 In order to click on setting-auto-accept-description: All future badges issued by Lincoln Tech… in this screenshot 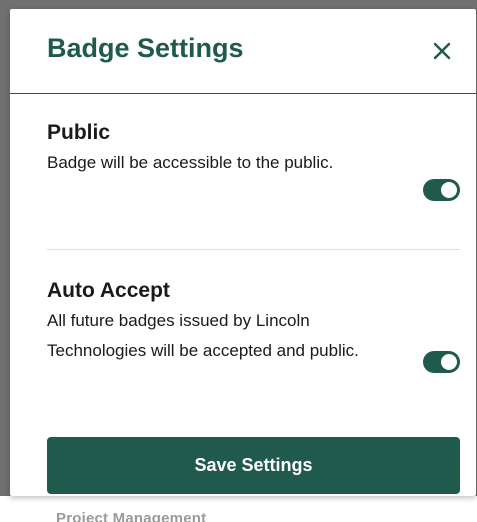, I will do `click(203, 335)`.